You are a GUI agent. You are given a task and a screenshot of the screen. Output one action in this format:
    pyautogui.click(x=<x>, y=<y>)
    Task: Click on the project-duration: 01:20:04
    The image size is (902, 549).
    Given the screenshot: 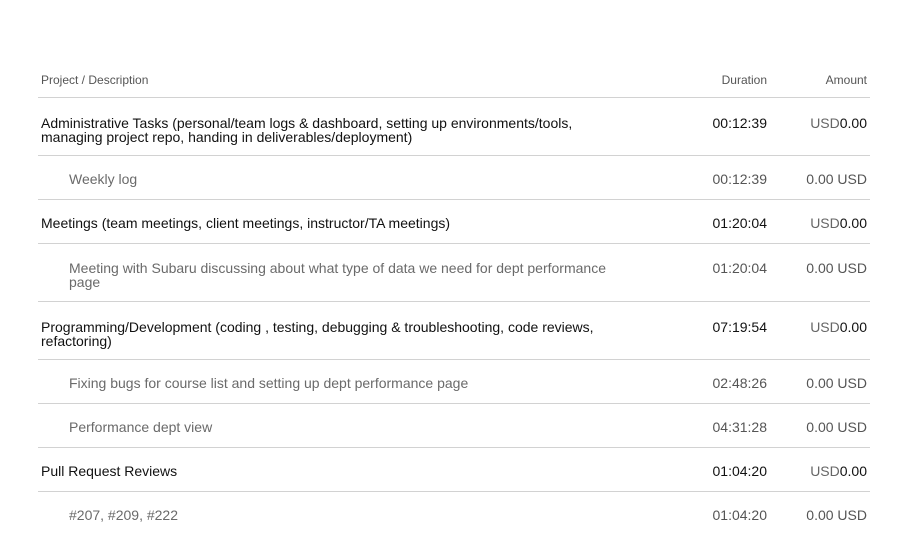 What is the action you would take?
    pyautogui.click(x=740, y=223)
    